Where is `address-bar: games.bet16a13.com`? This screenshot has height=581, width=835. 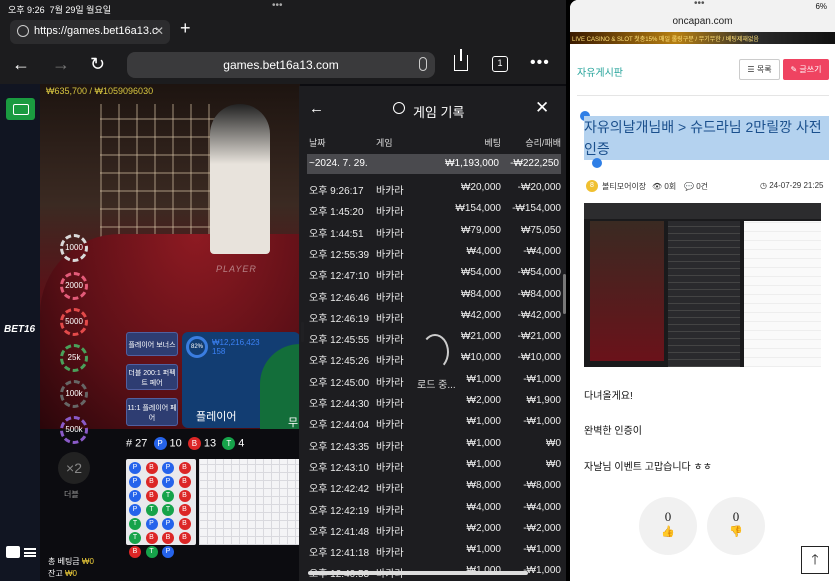 address-bar: games.bet16a13.com is located at coordinates (281, 65).